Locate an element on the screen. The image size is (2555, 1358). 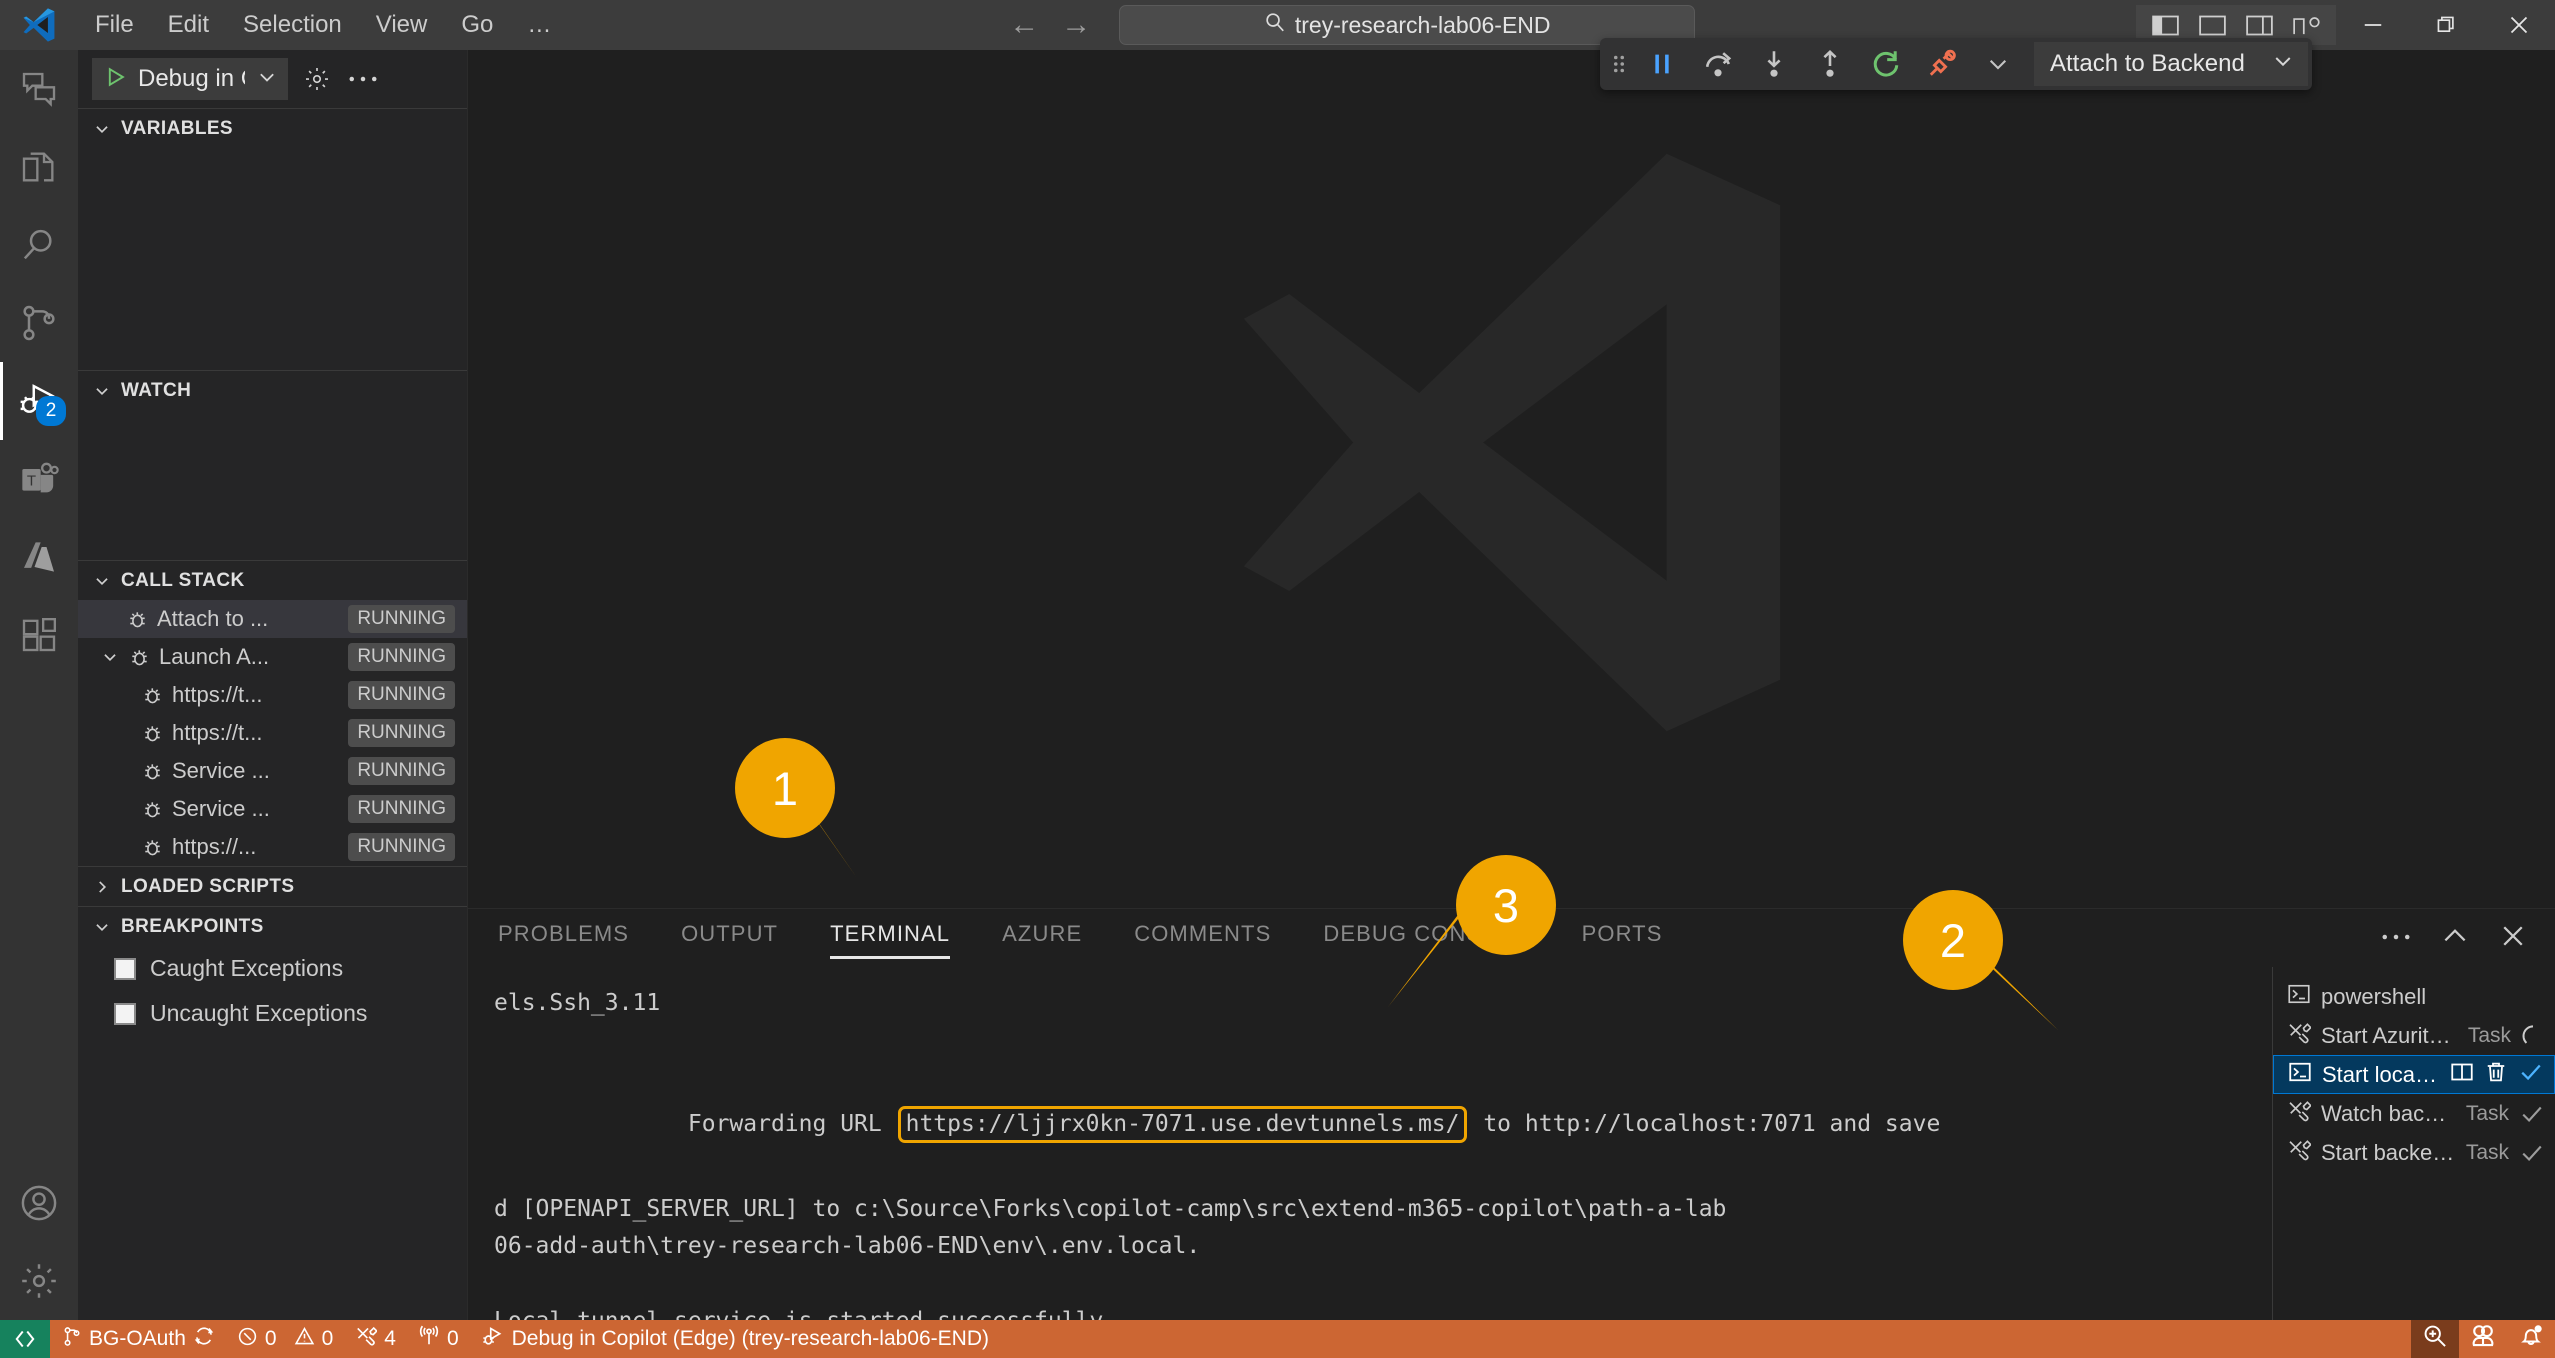
status-radio-tower: 0 is located at coordinates (438, 1339).